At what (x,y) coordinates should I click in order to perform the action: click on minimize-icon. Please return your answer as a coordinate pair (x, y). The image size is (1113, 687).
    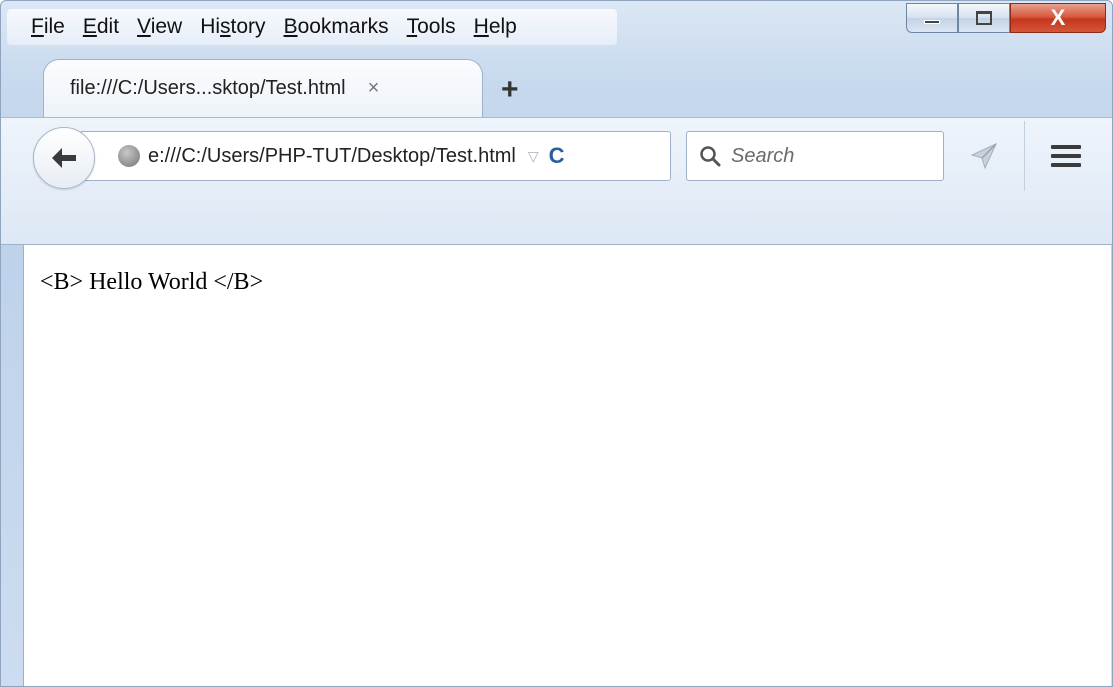
    Looking at the image, I should click on (932, 22).